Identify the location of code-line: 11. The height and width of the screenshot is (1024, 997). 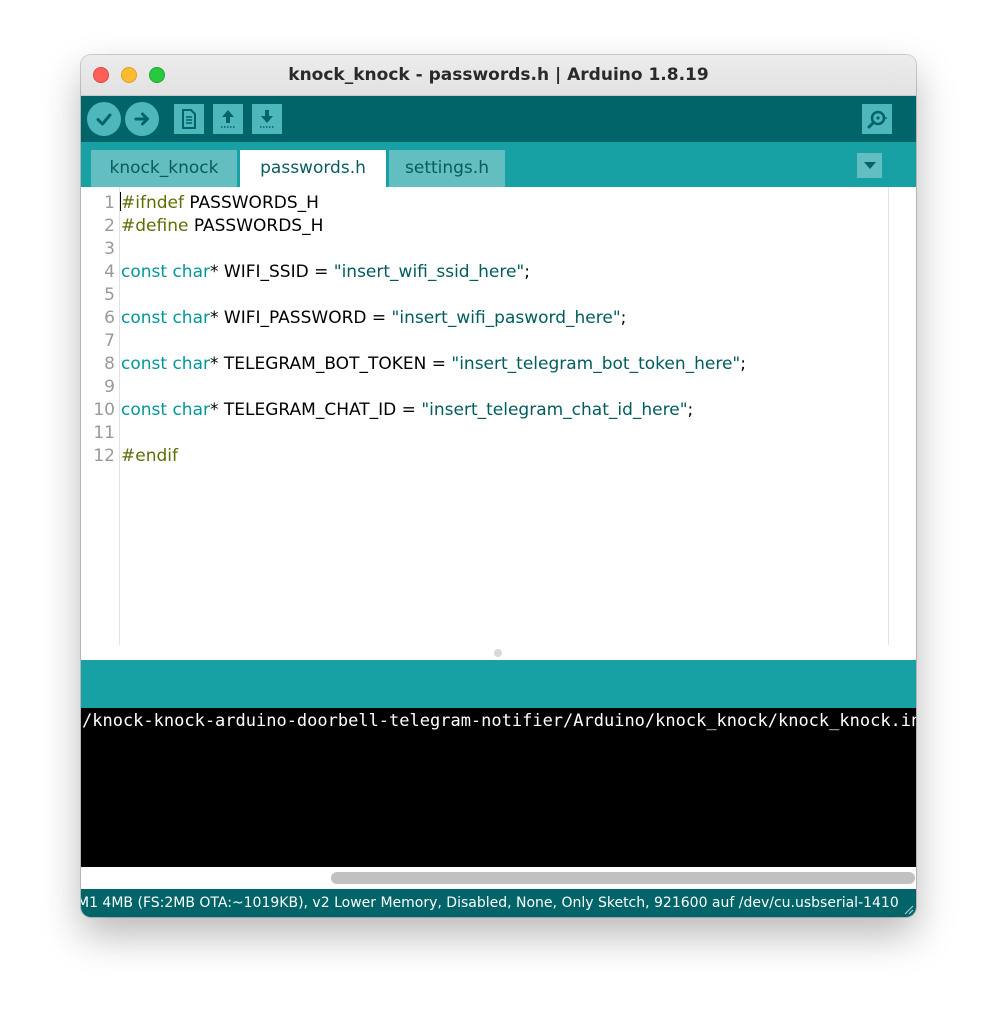
(101, 433).